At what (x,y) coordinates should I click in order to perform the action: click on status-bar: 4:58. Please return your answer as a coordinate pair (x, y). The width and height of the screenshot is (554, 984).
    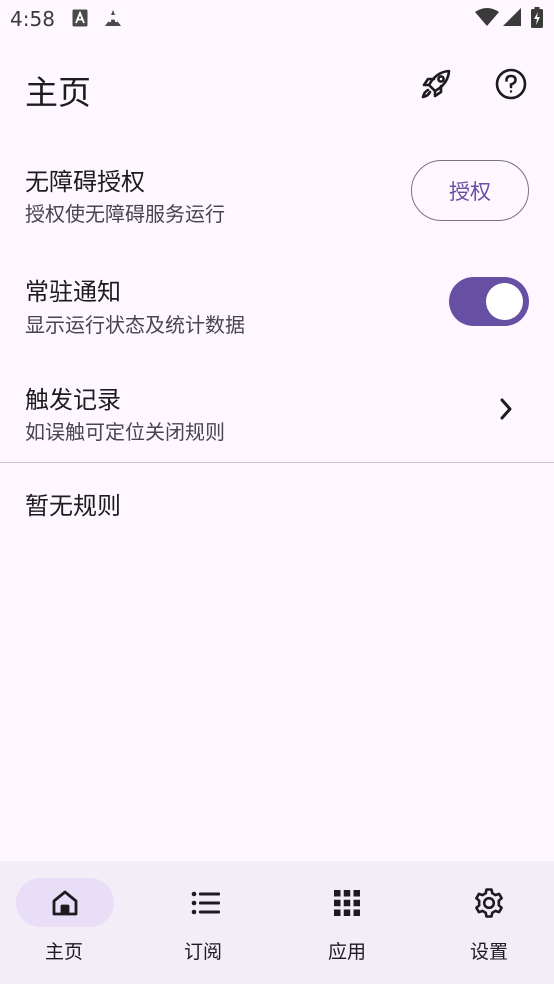
    Looking at the image, I should click on (277, 19).